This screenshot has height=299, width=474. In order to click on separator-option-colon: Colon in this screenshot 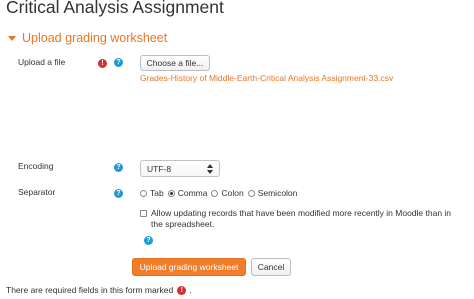, I will do `click(227, 193)`.